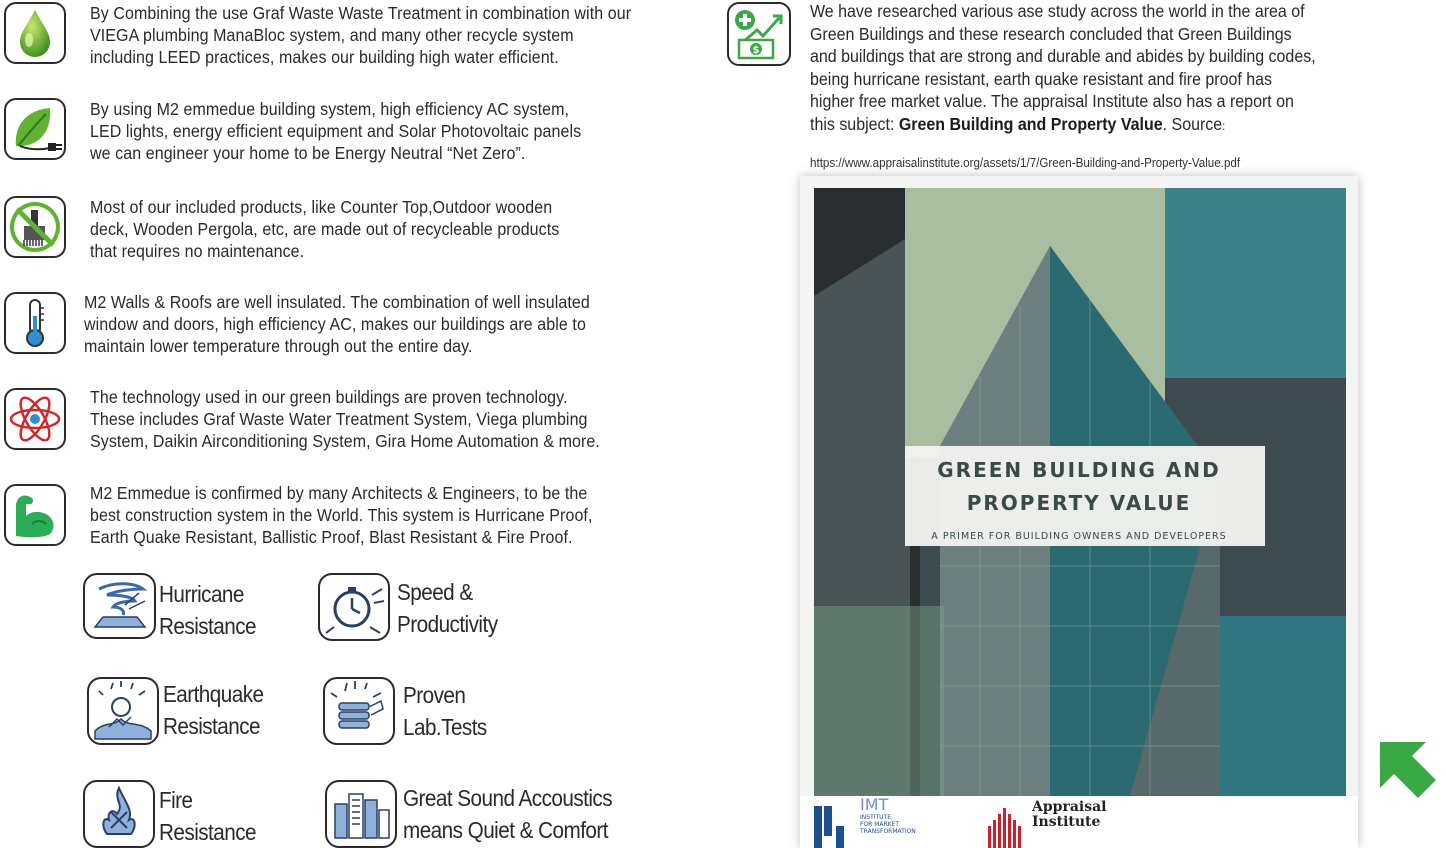  Describe the element at coordinates (1079, 470) in the screenshot. I see `cover-title-line1: GREEN BUILDING AND` at that location.